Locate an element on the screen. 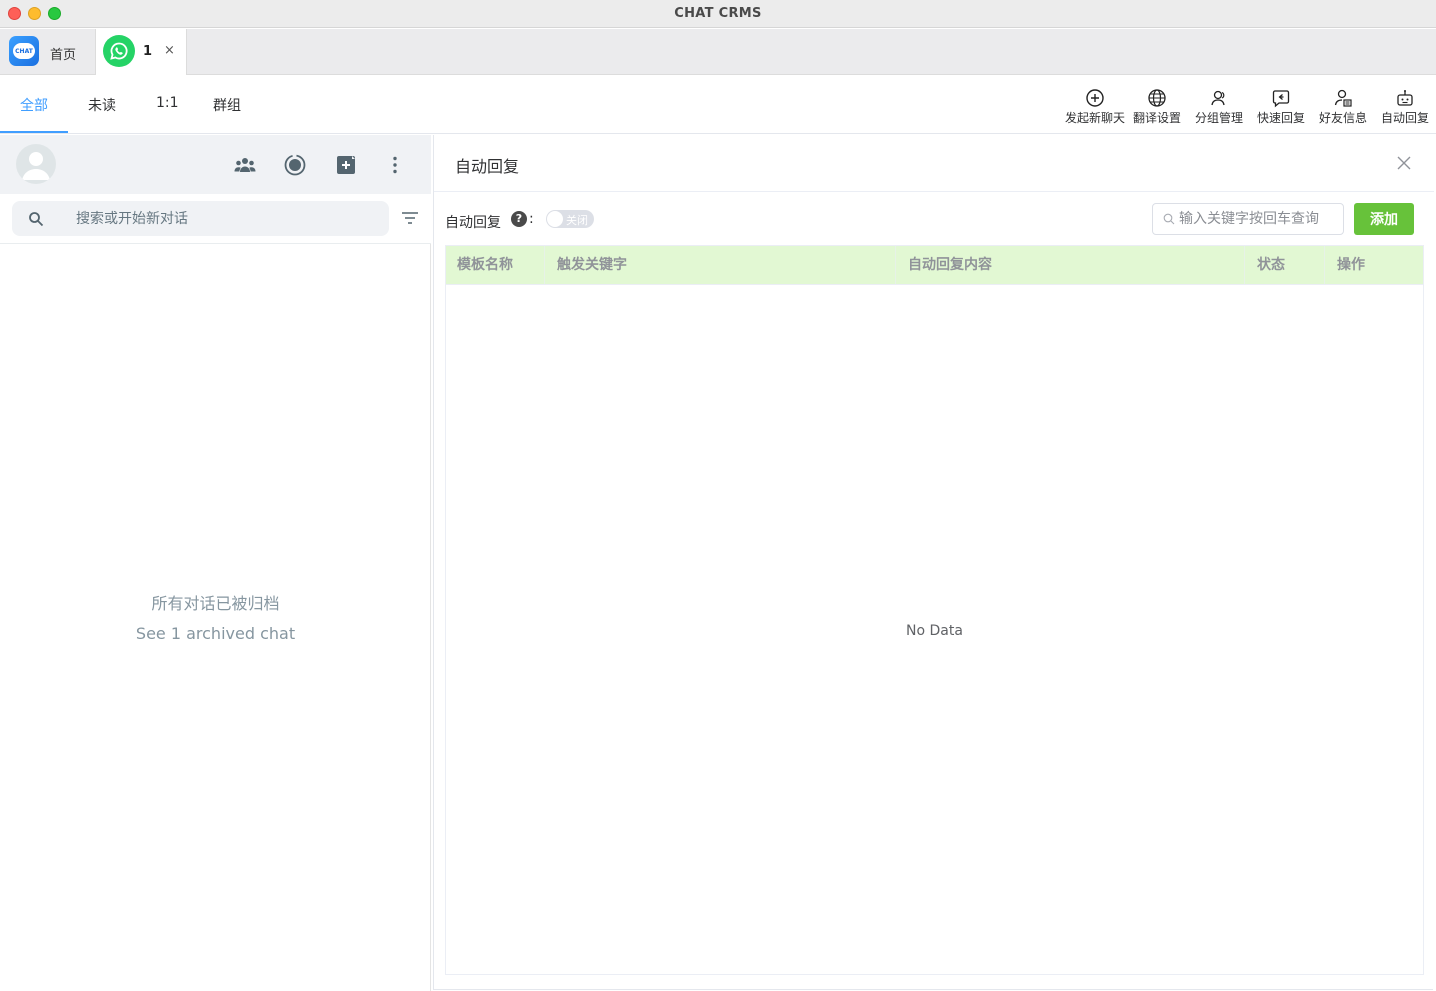 The height and width of the screenshot is (991, 1436). keyword-search-input is located at coordinates (1259, 219).